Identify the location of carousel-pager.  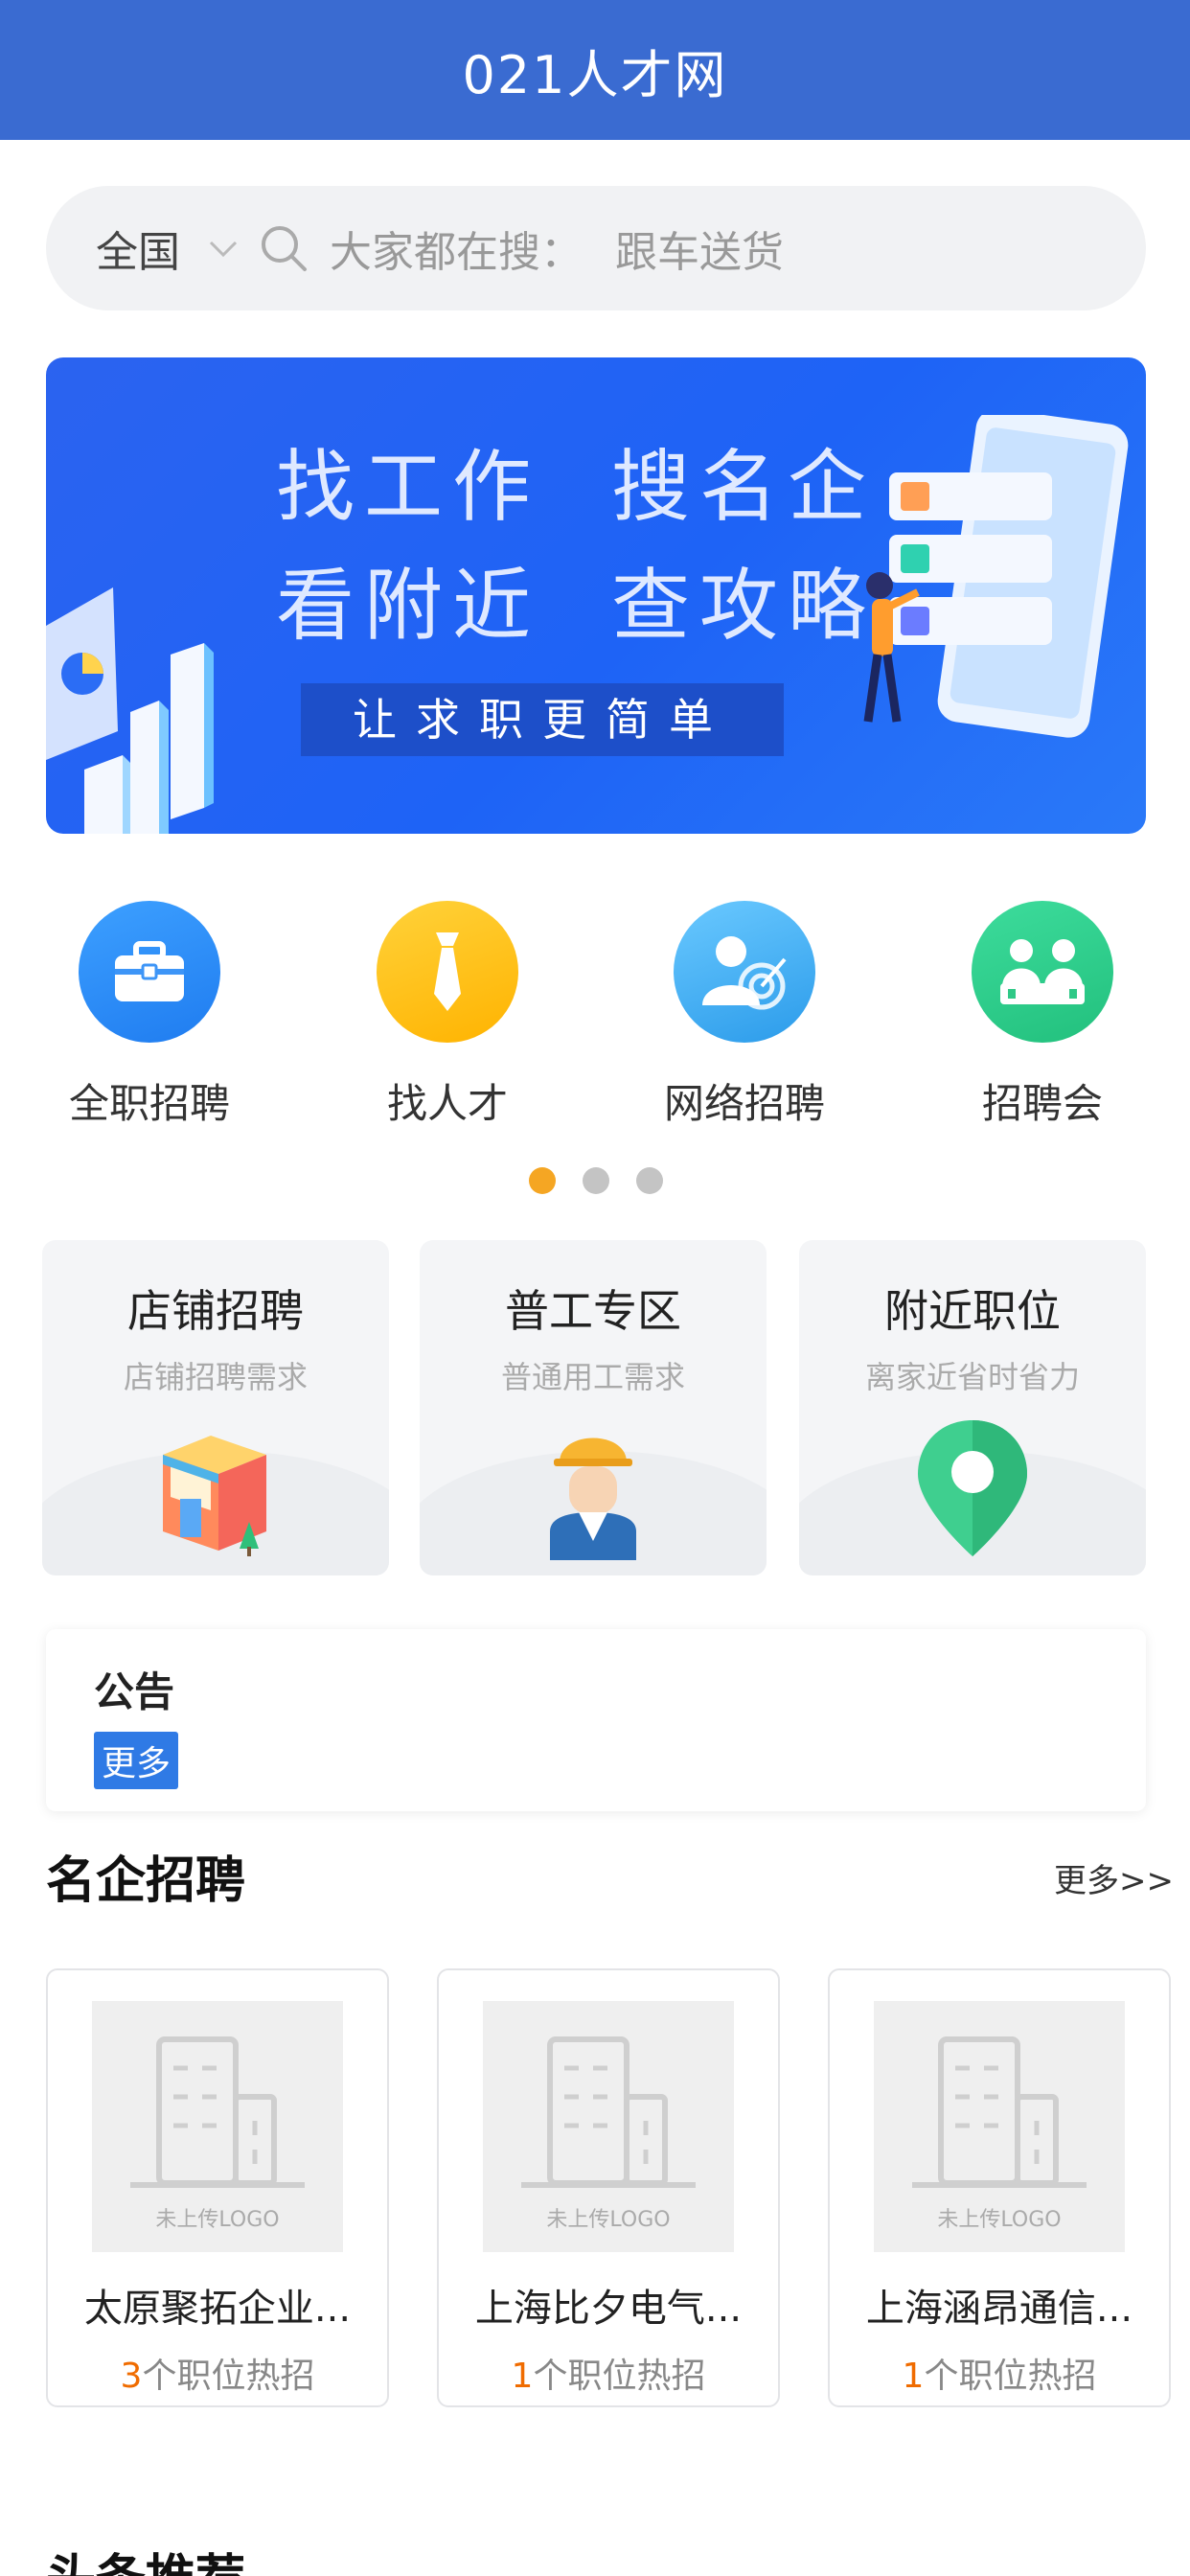
(596, 1180).